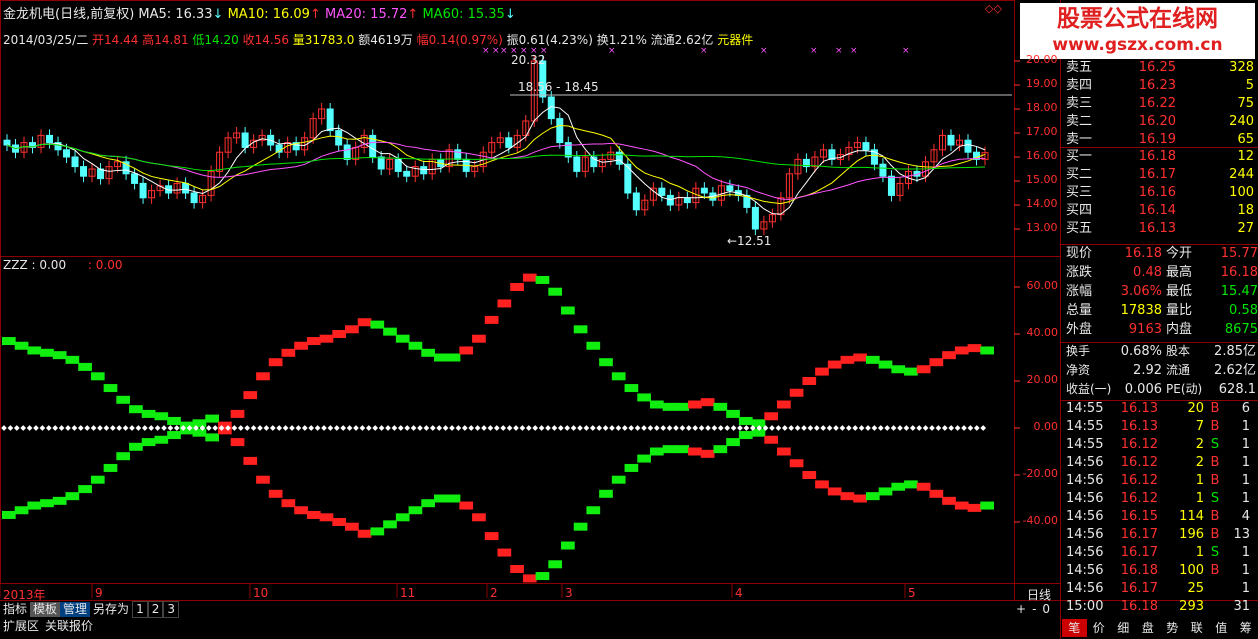 The height and width of the screenshot is (639, 1258). I want to click on bid-label: 买四, so click(1079, 210).